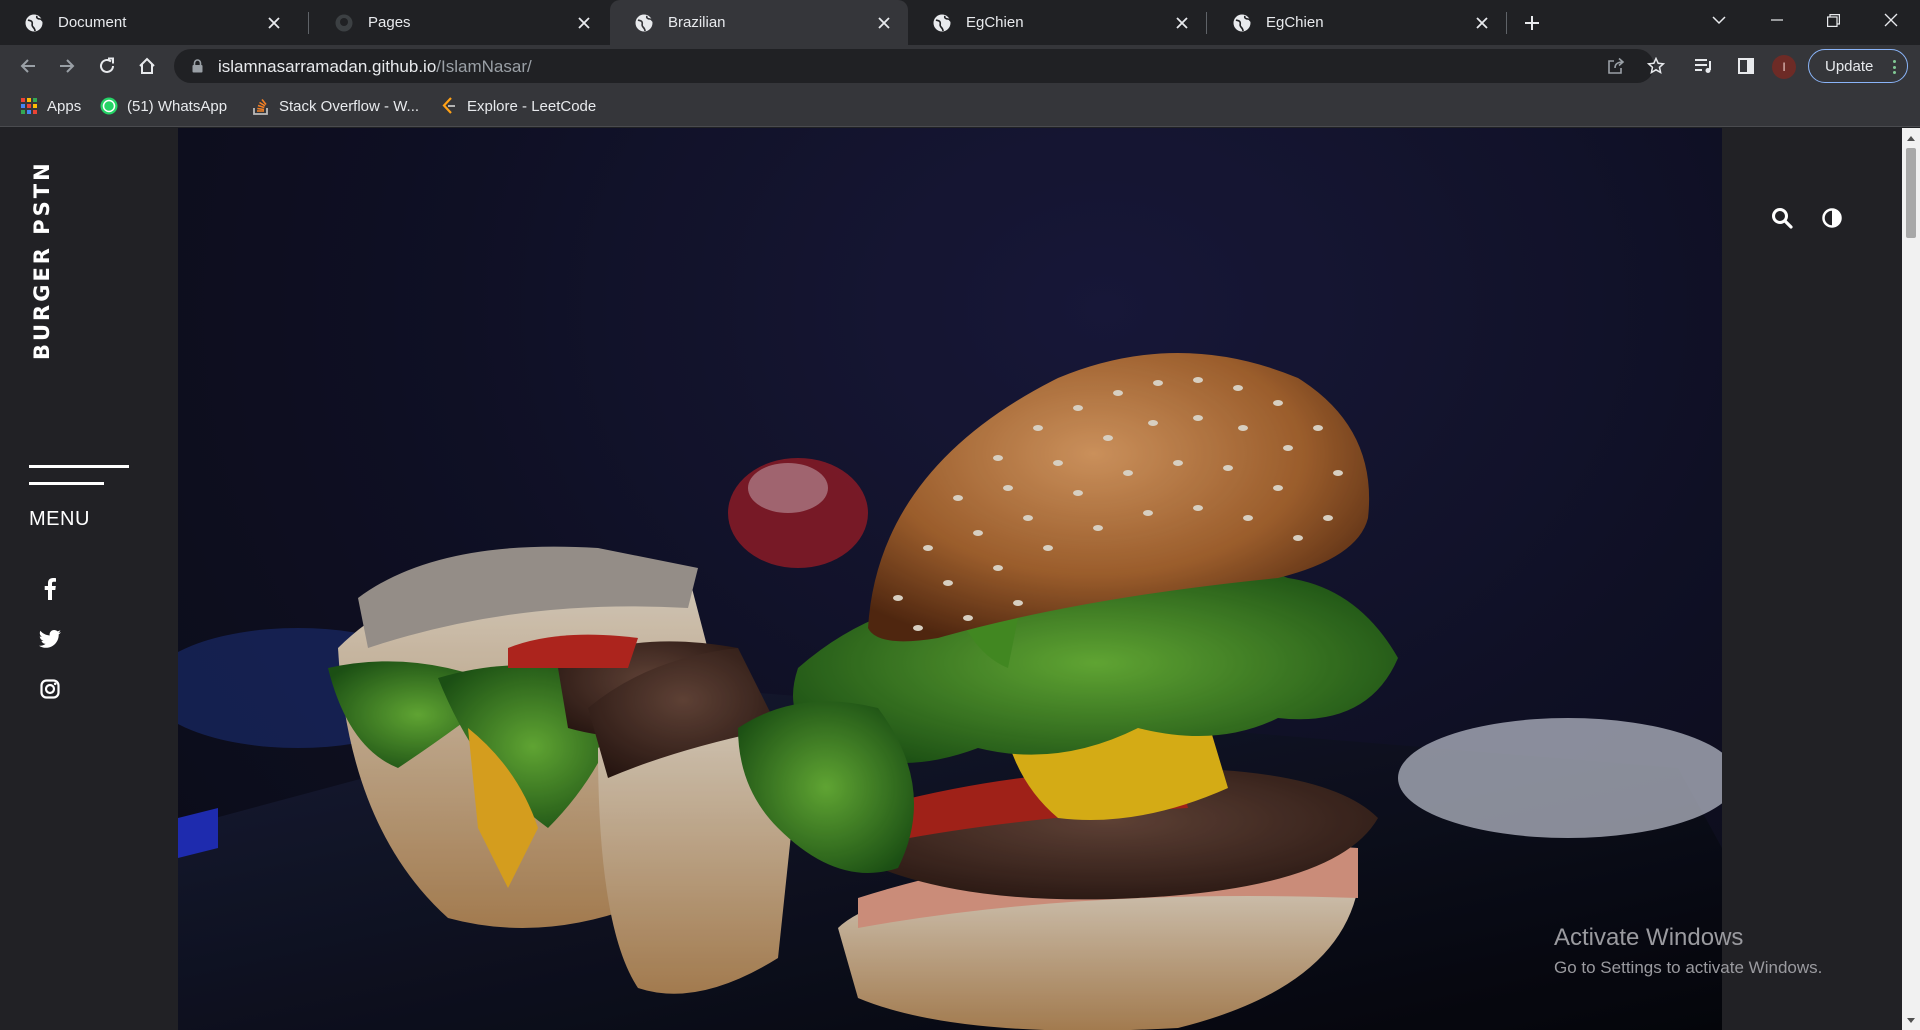  I want to click on twitter-icon, so click(50, 639).